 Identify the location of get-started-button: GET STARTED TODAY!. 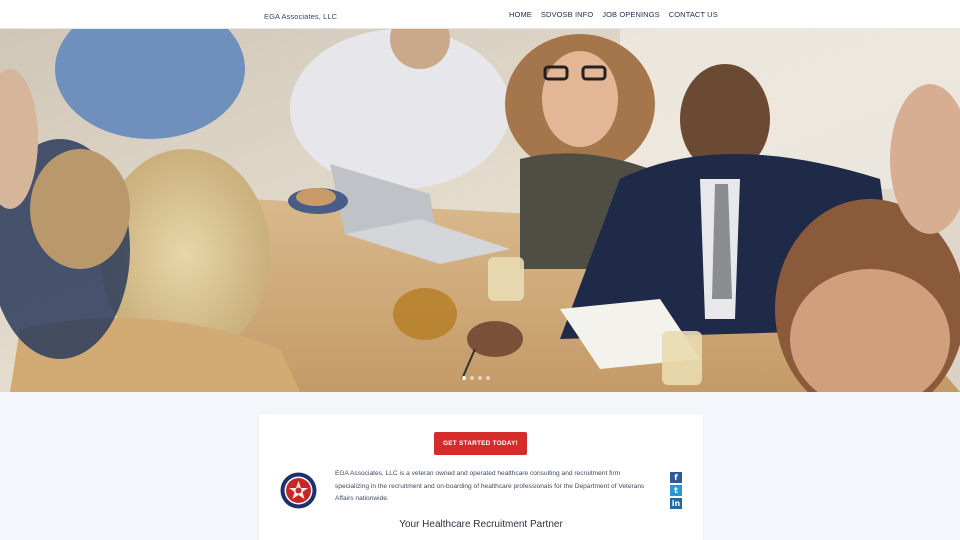
(480, 443).